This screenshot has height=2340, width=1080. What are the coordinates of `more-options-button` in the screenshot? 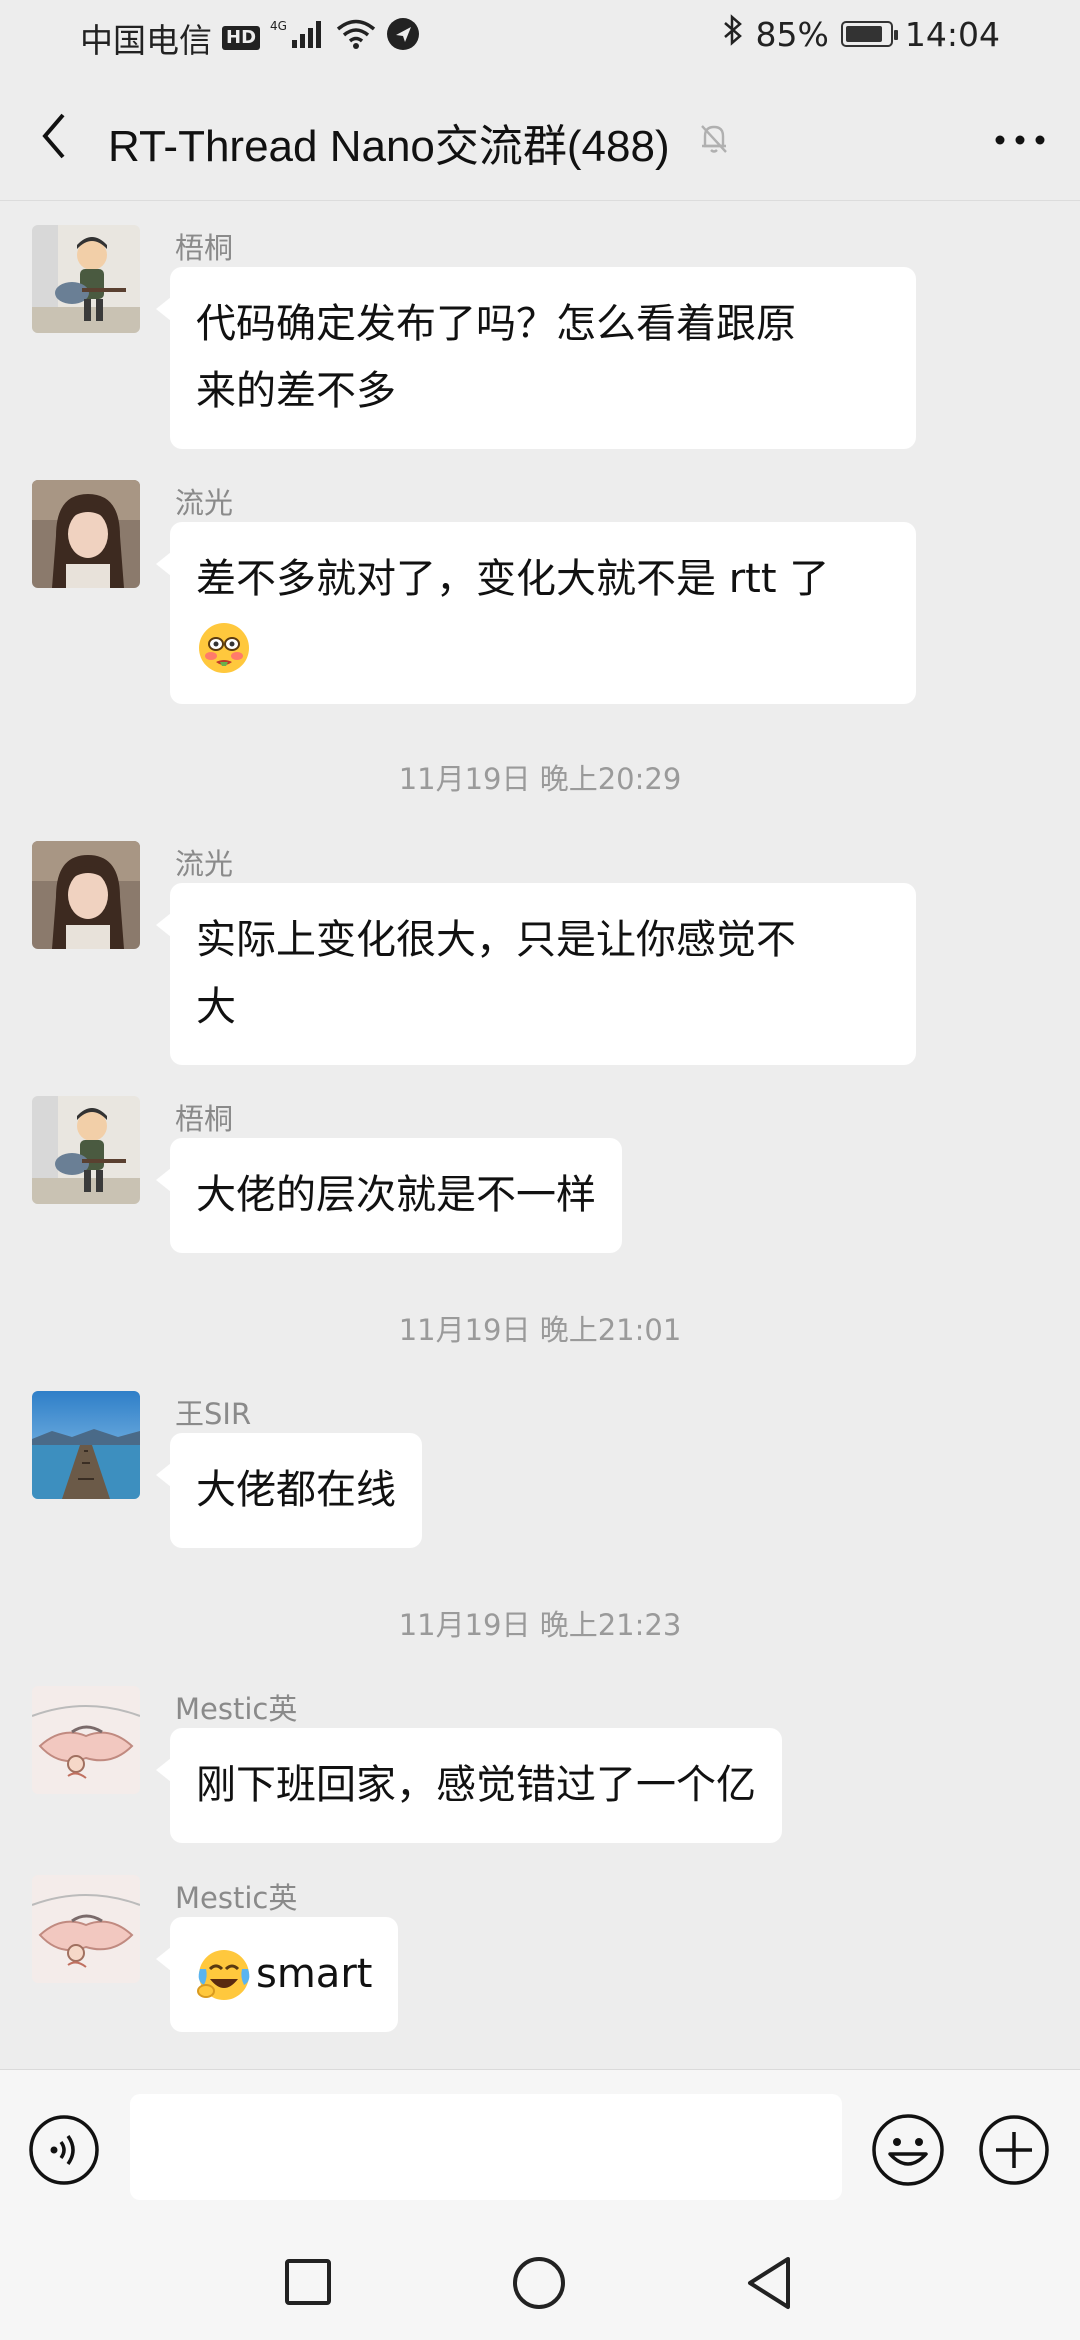 It's located at (1020, 140).